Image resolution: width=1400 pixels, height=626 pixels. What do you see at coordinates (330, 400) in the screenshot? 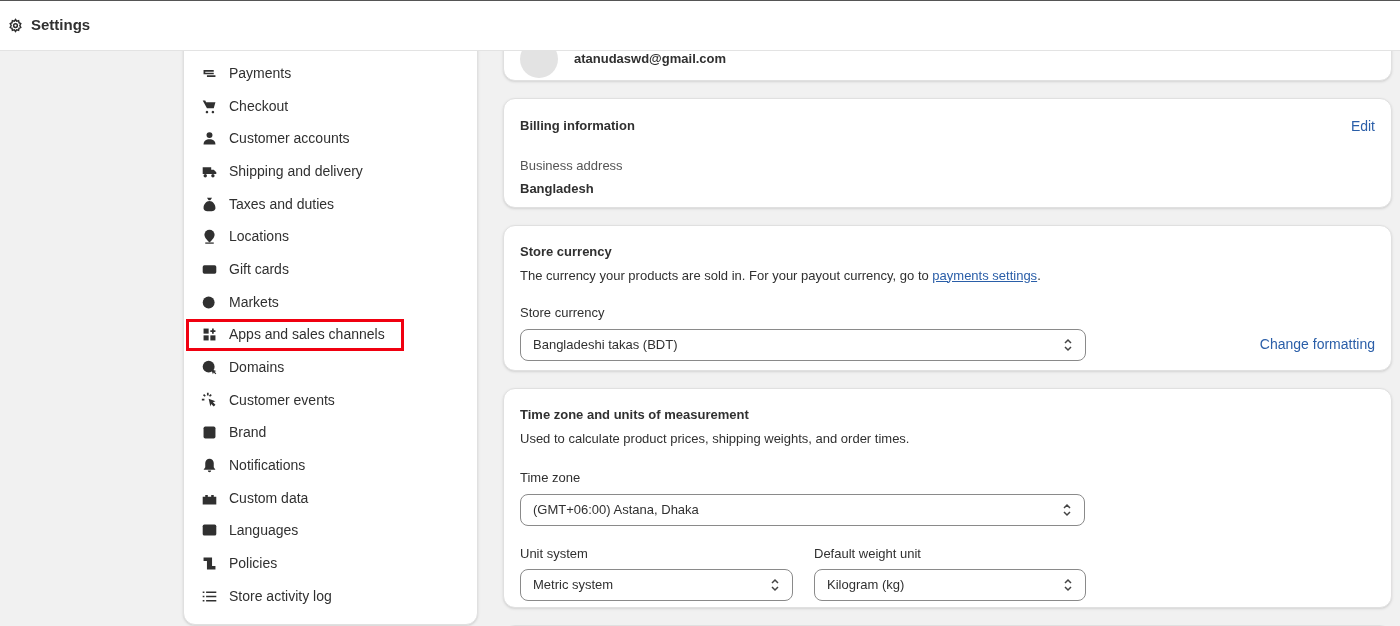
I see `sidebar-item: Customer events` at bounding box center [330, 400].